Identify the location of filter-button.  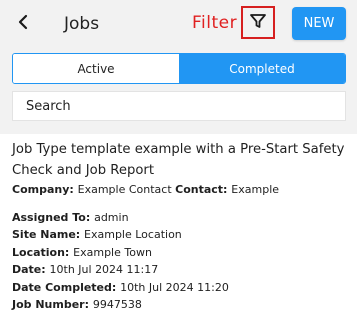
(258, 22).